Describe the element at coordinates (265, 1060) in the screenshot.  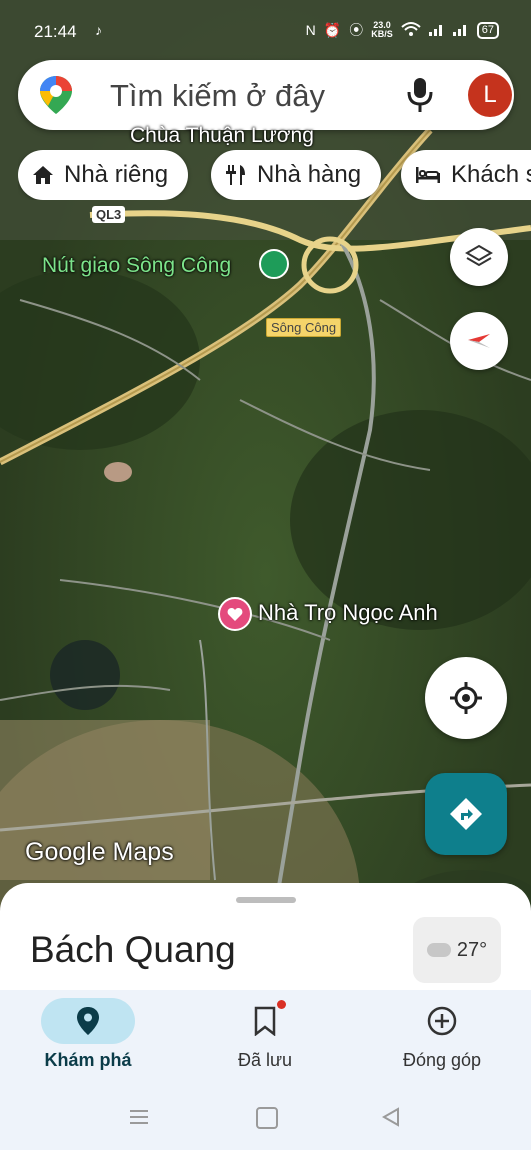
I see `nav-saved-label: Đã lưu` at that location.